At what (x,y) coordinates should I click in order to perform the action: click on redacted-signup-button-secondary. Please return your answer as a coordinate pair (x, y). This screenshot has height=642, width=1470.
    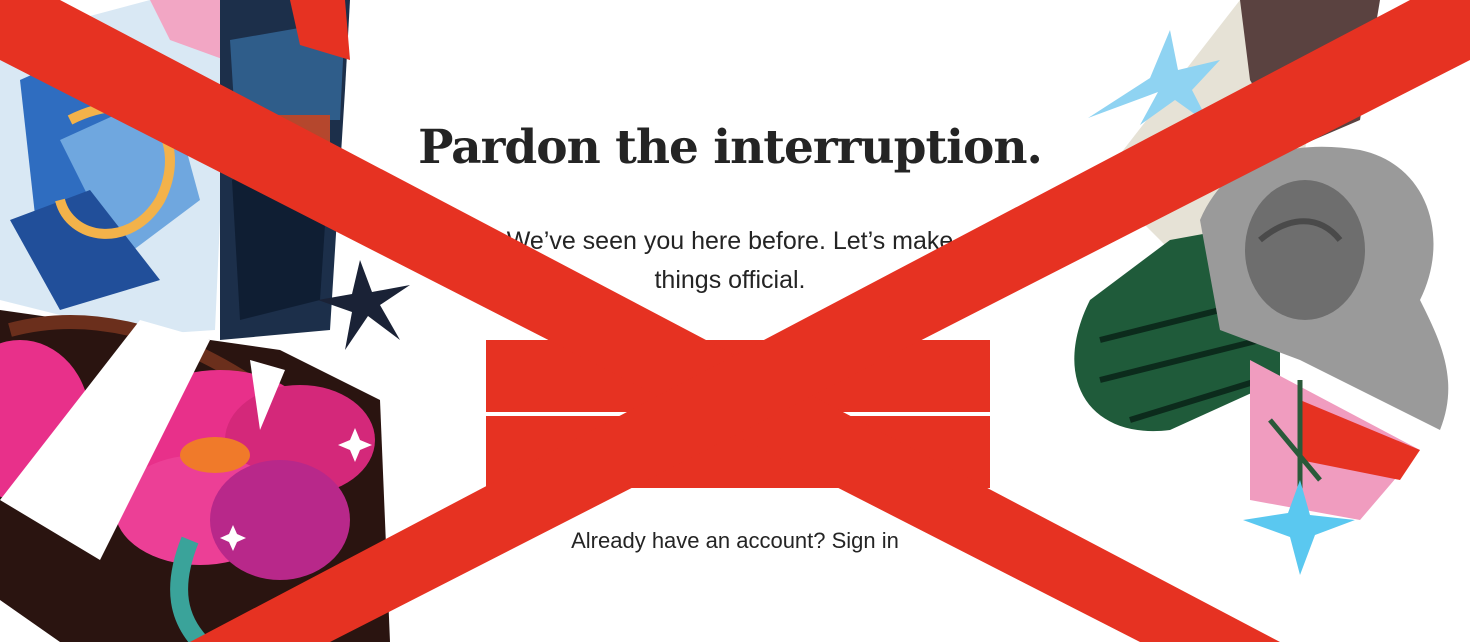
    Looking at the image, I should click on (738, 452).